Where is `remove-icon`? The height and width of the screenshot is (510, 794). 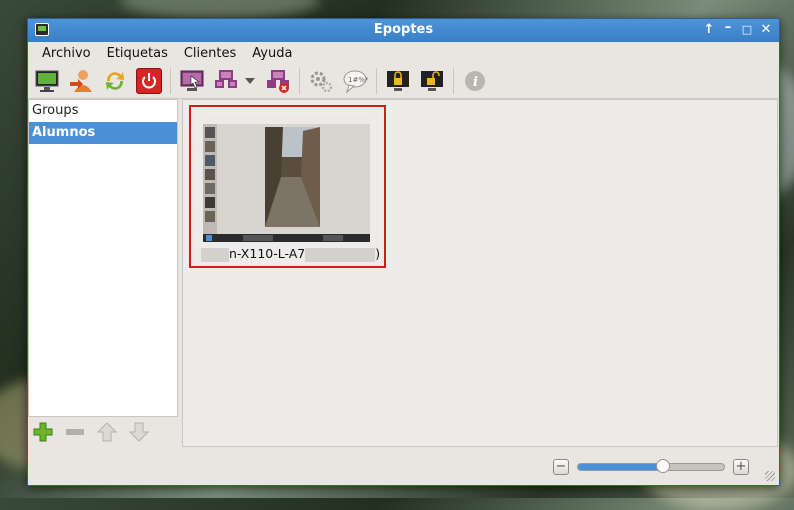 remove-icon is located at coordinates (75, 432).